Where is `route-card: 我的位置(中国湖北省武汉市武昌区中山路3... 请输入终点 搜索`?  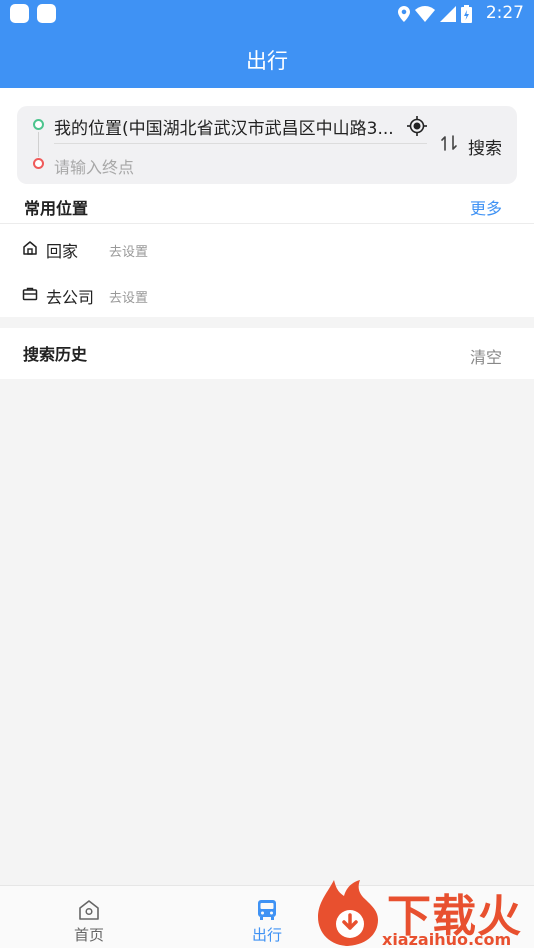 route-card: 我的位置(中国湖北省武汉市武昌区中山路3... 请输入终点 搜索 is located at coordinates (267, 145).